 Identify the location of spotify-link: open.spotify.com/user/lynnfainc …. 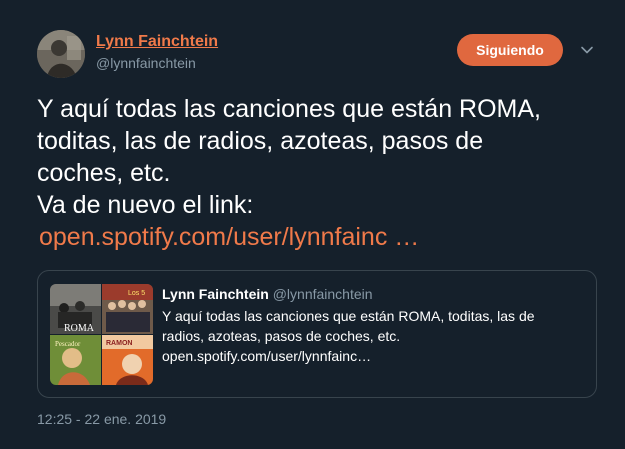
(229, 237).